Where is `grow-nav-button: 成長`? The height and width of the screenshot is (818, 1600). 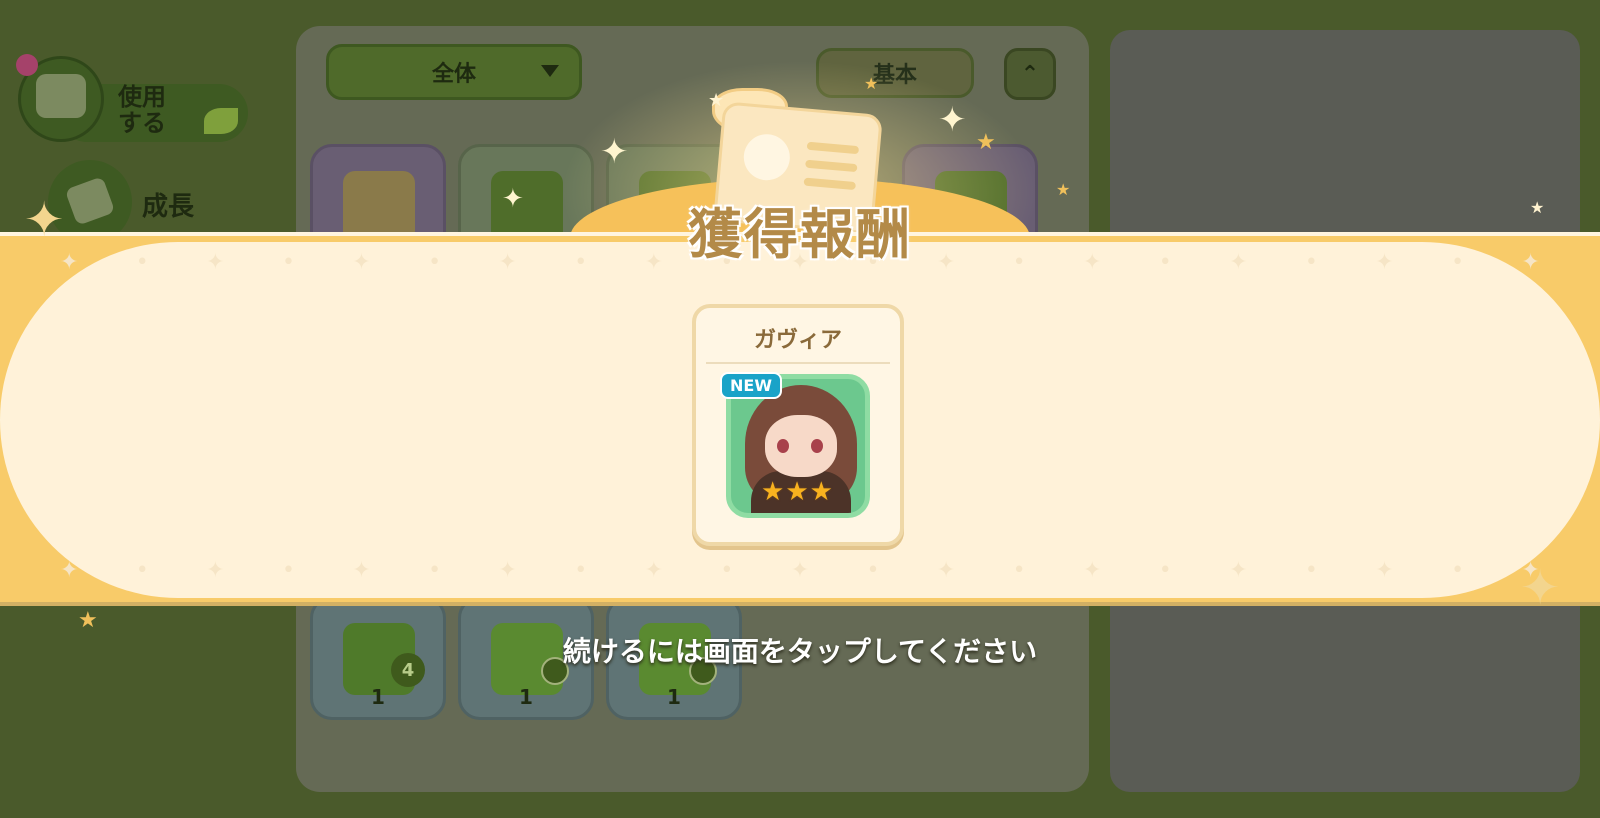 grow-nav-button: 成長 is located at coordinates (138, 202).